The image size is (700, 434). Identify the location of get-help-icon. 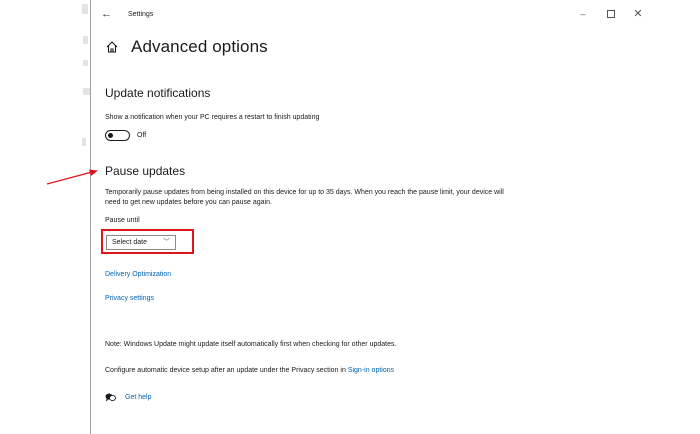
(110, 397).